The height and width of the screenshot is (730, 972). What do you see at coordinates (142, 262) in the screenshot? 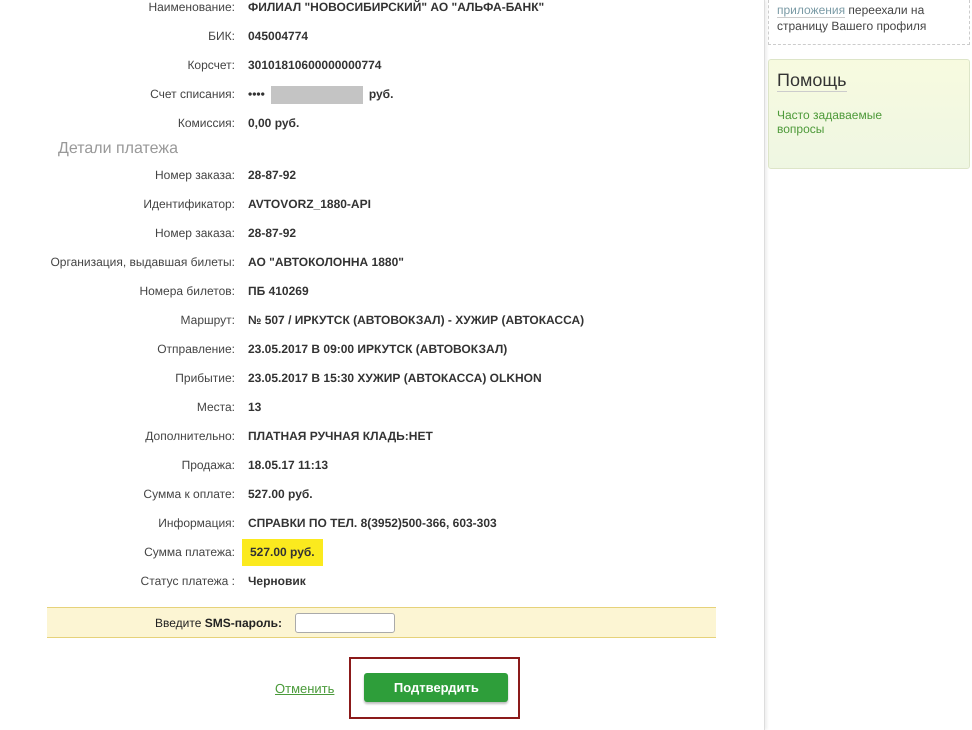
I see `field-label: Организация, выдавшая билеты:` at bounding box center [142, 262].